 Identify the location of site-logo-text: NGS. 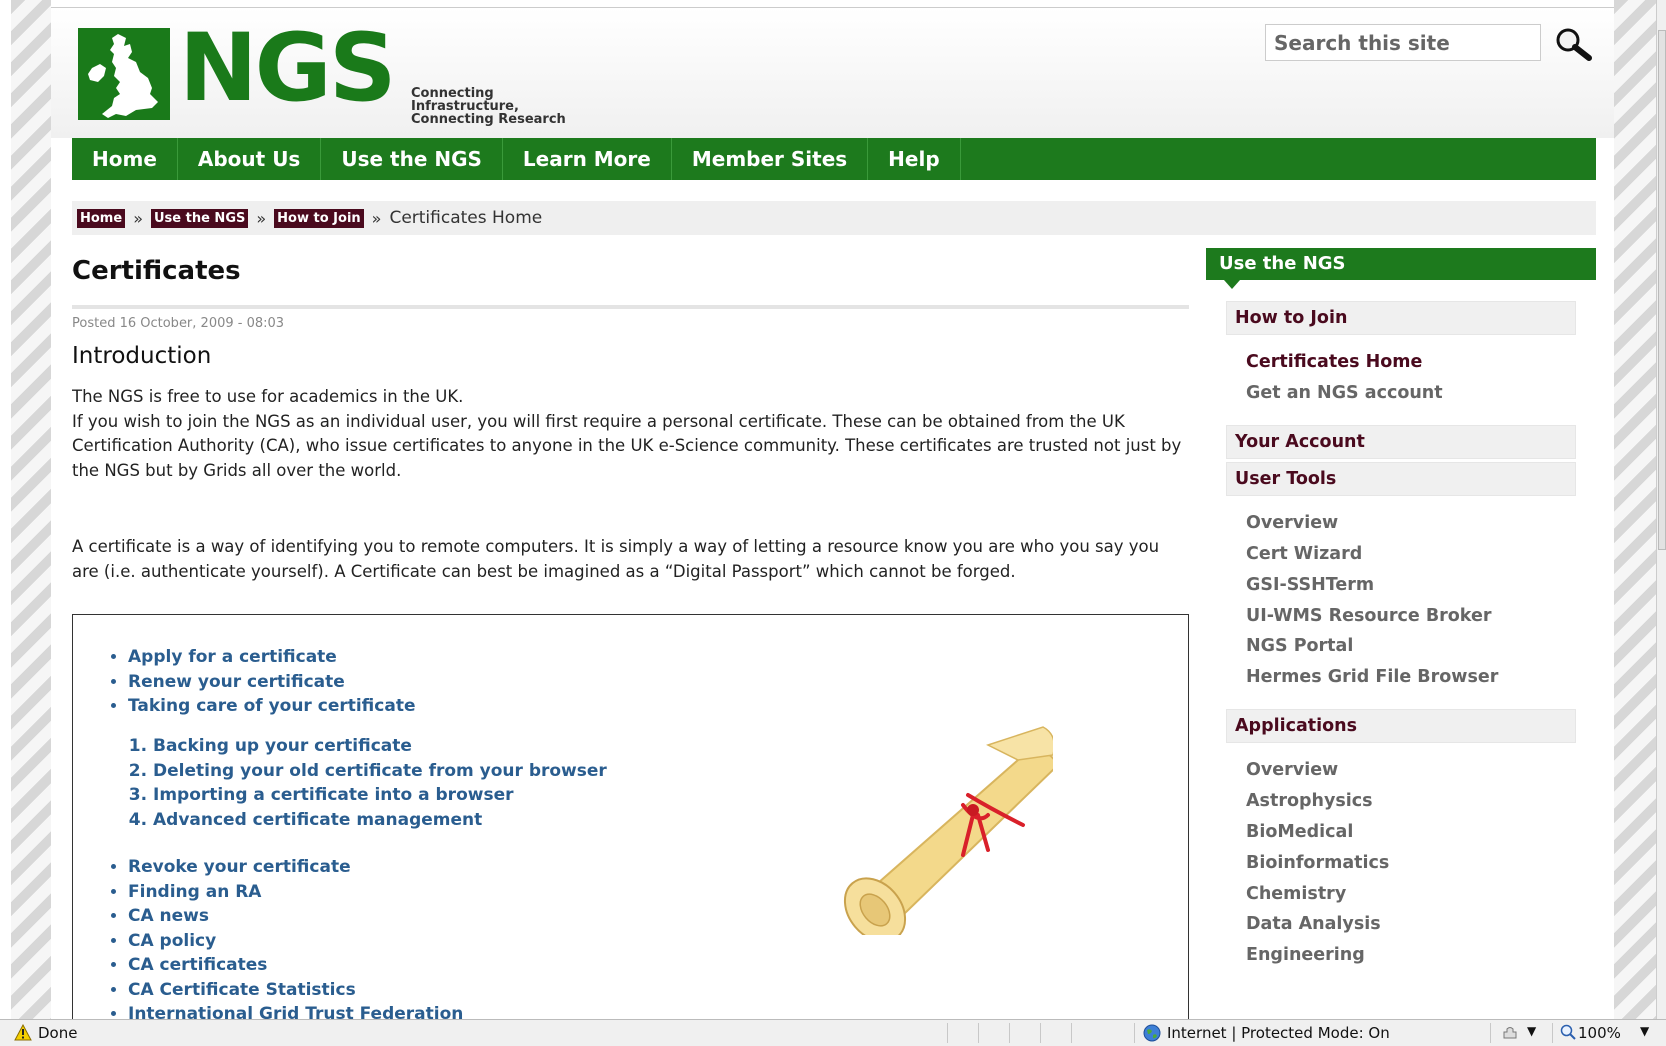
(288, 69).